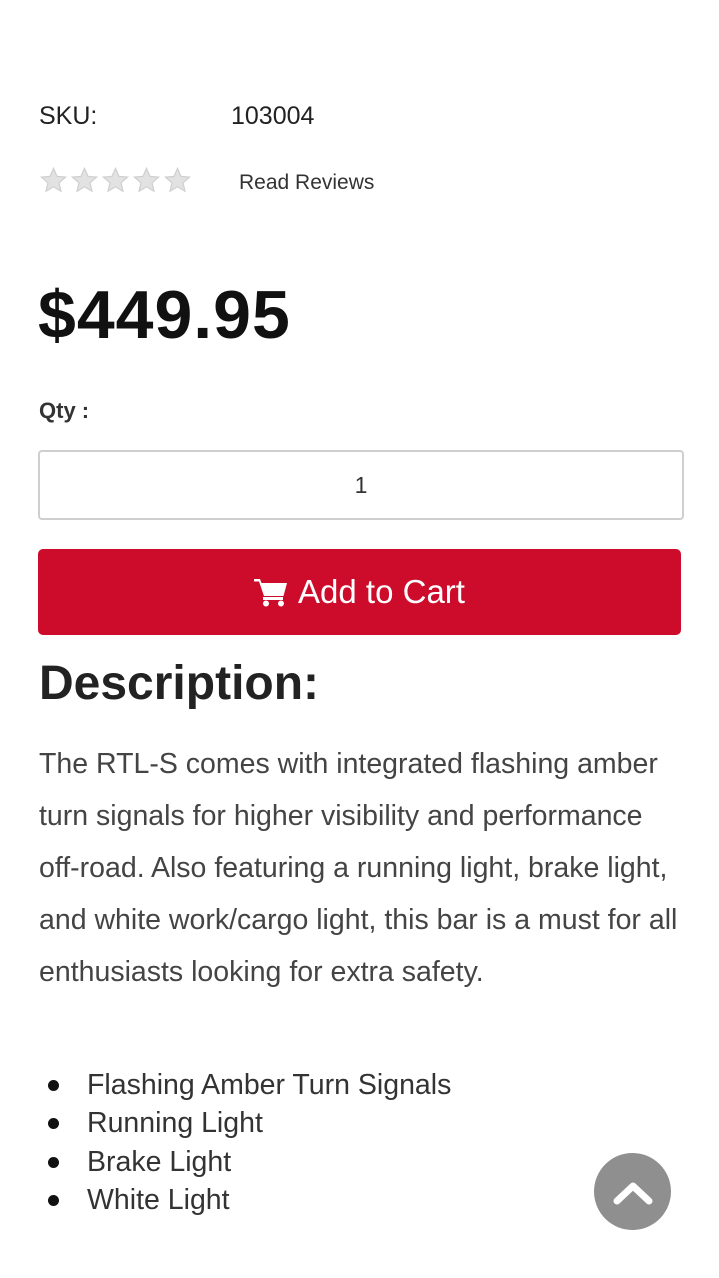  I want to click on list-item: Flashing Amber Turn Signals, so click(249, 1085).